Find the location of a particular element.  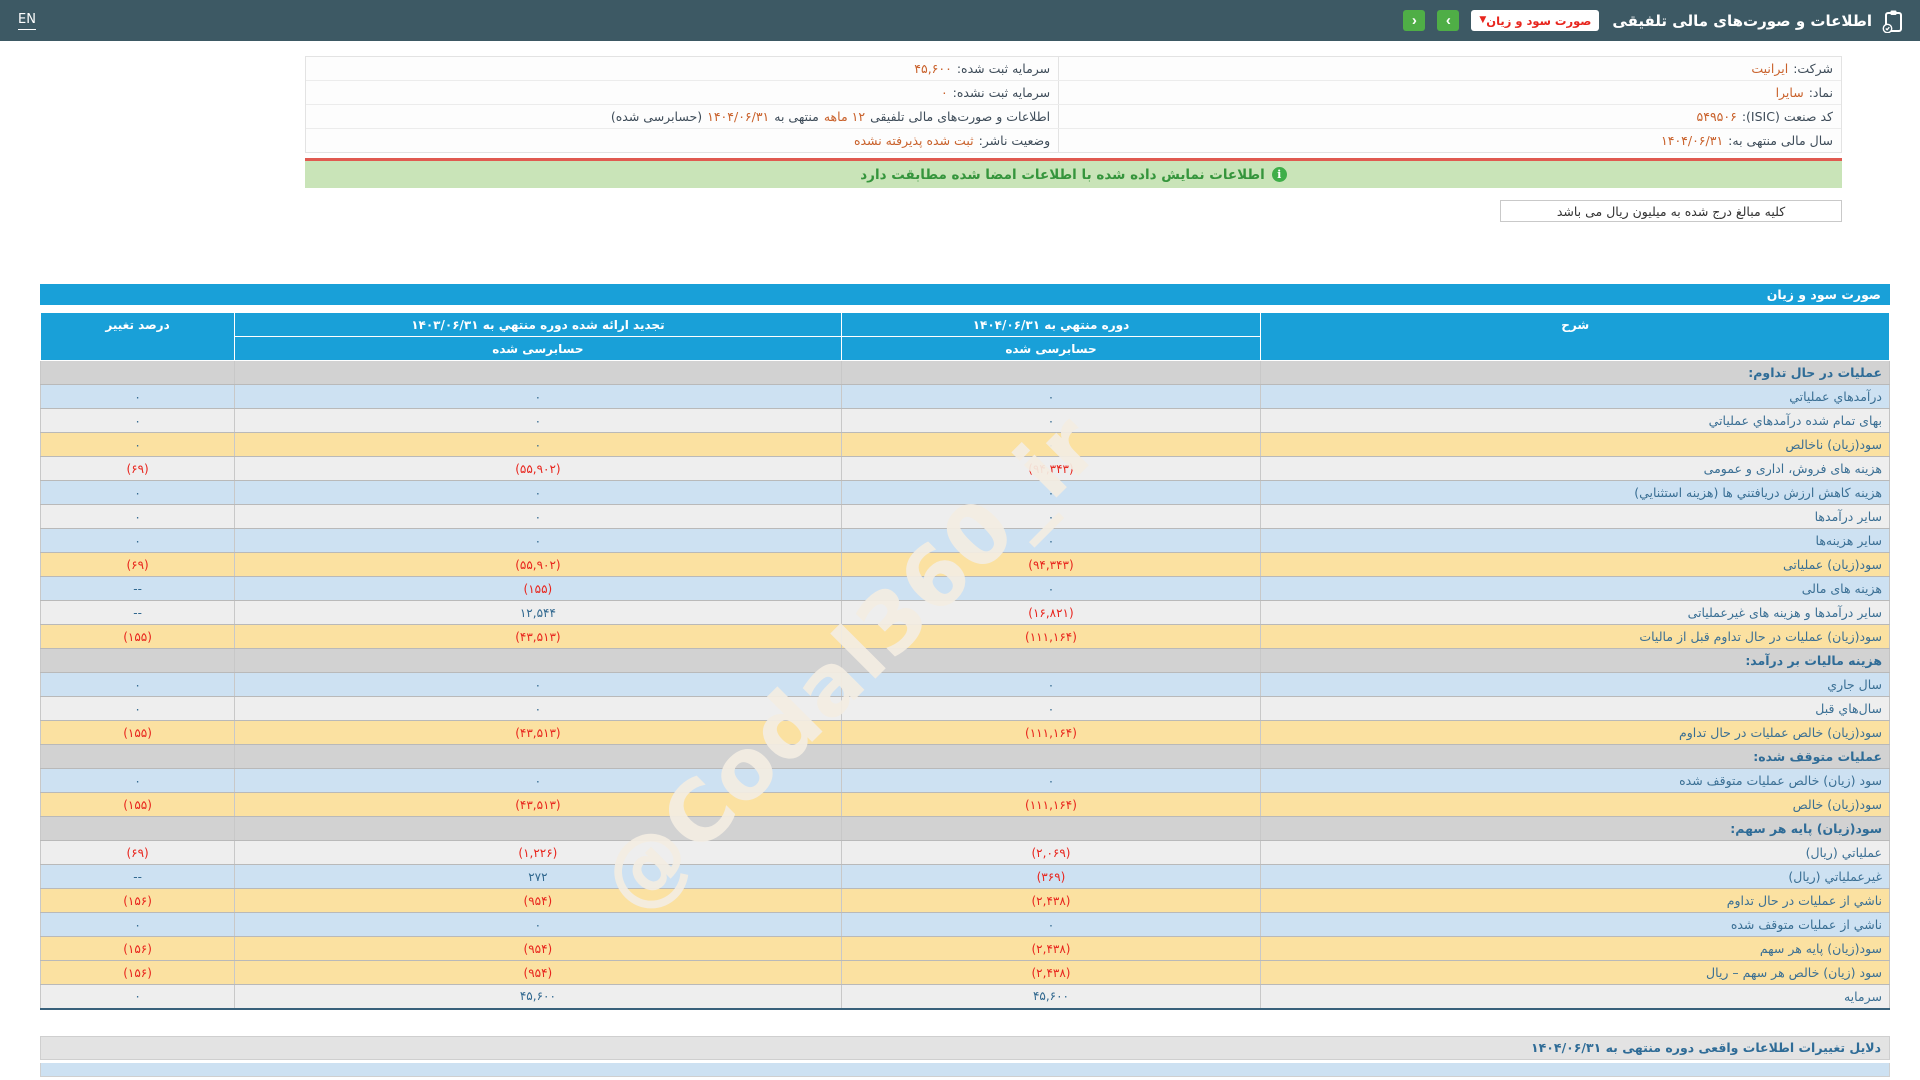

statement-type-dropdown: صورت سود و زیان ▼ is located at coordinates (1535, 20).